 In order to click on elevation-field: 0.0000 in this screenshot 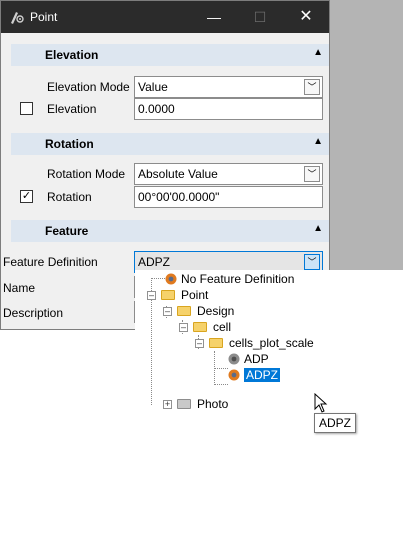, I will do `click(228, 109)`.